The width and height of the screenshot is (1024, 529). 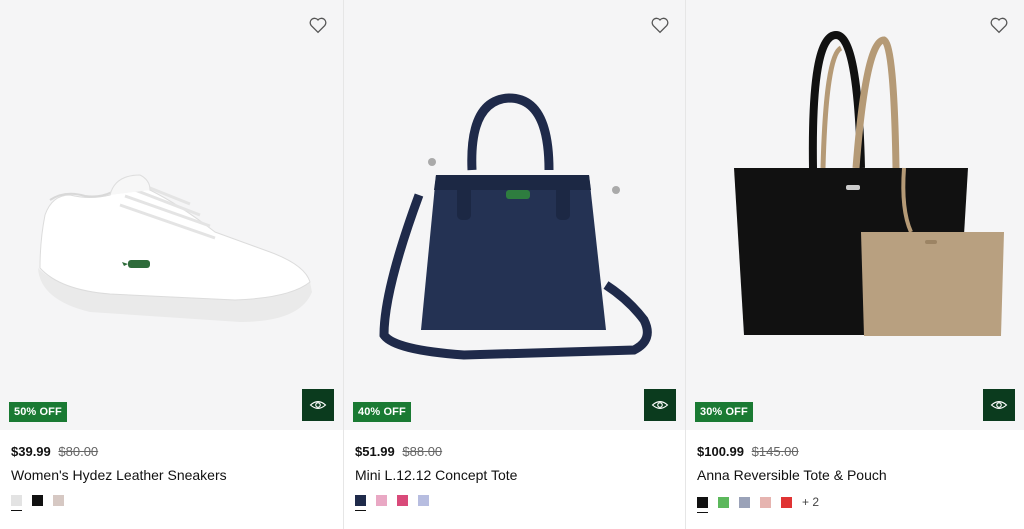 What do you see at coordinates (515, 226) in the screenshot?
I see `tote-bag-image` at bounding box center [515, 226].